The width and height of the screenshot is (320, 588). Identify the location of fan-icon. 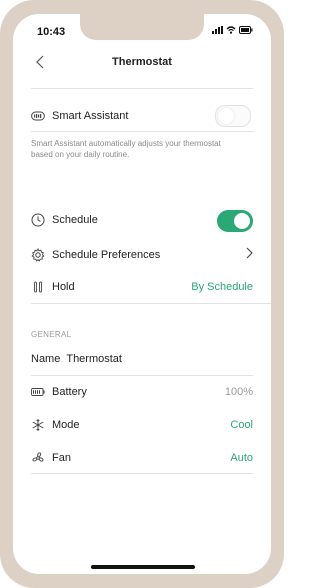
(38, 458).